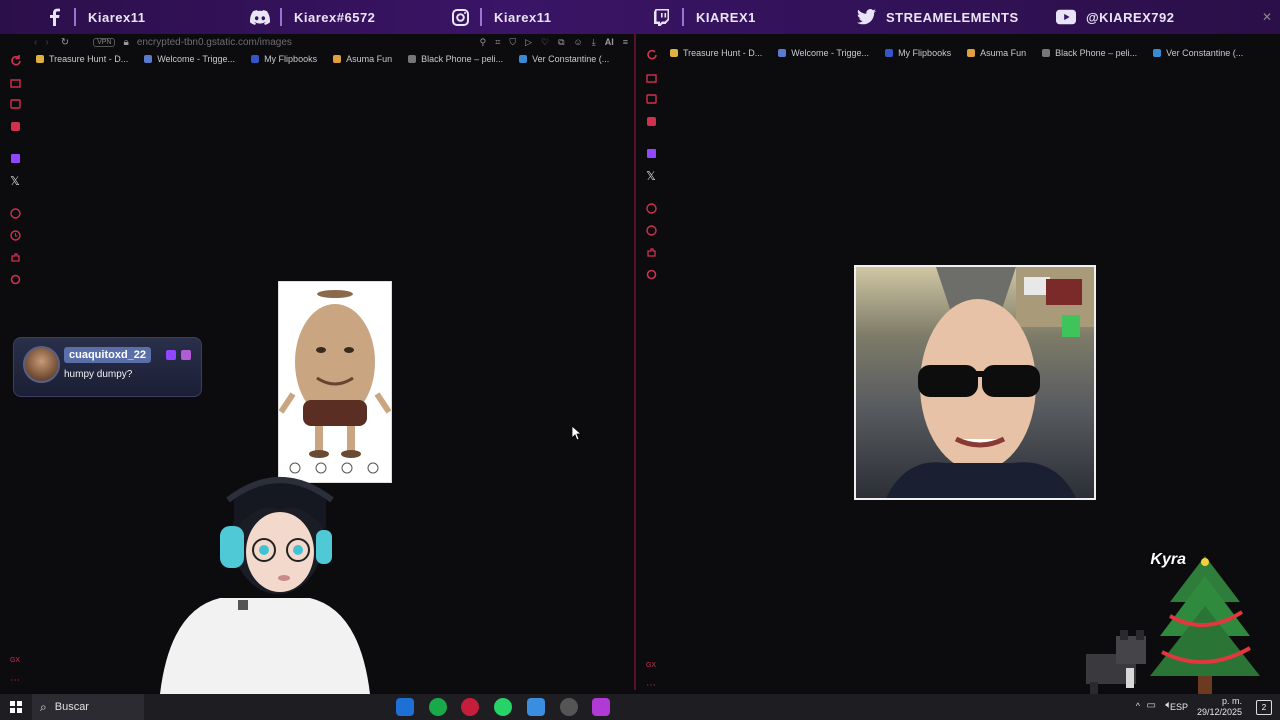  I want to click on profile-icon: ☺, so click(578, 42).